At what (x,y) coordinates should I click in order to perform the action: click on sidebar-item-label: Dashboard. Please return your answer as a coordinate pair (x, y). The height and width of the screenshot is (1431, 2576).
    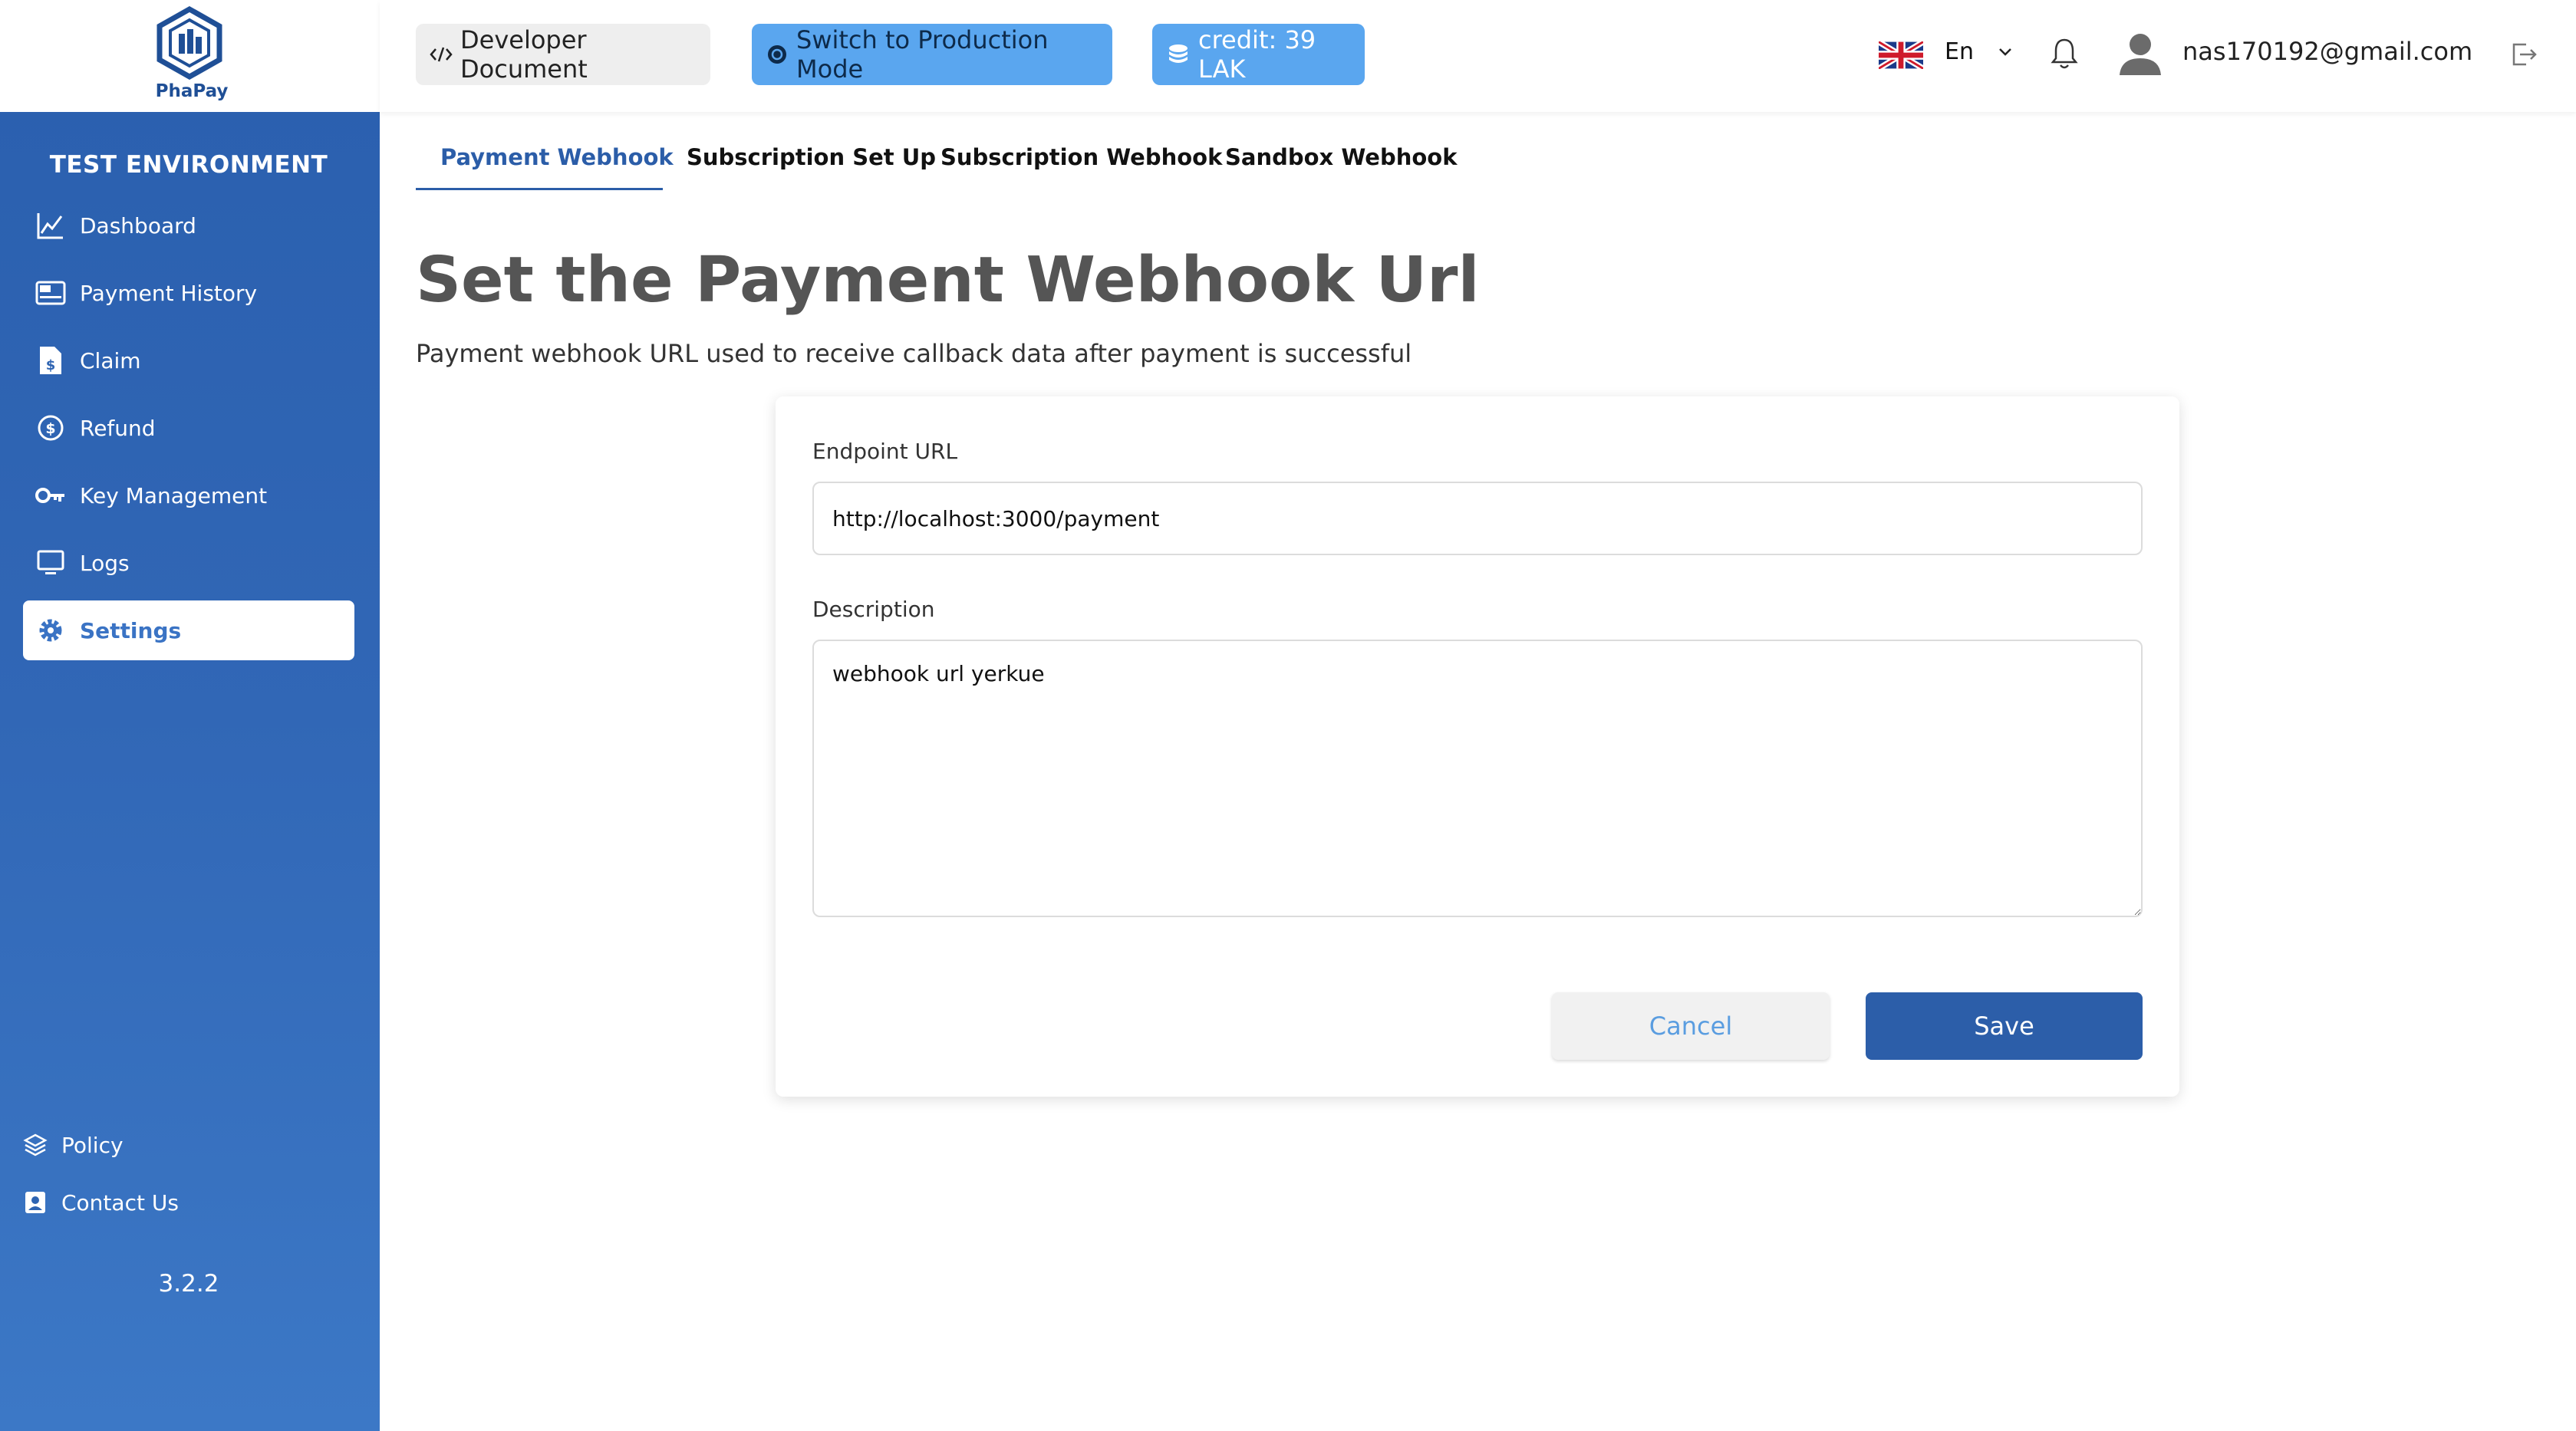
    Looking at the image, I should click on (138, 225).